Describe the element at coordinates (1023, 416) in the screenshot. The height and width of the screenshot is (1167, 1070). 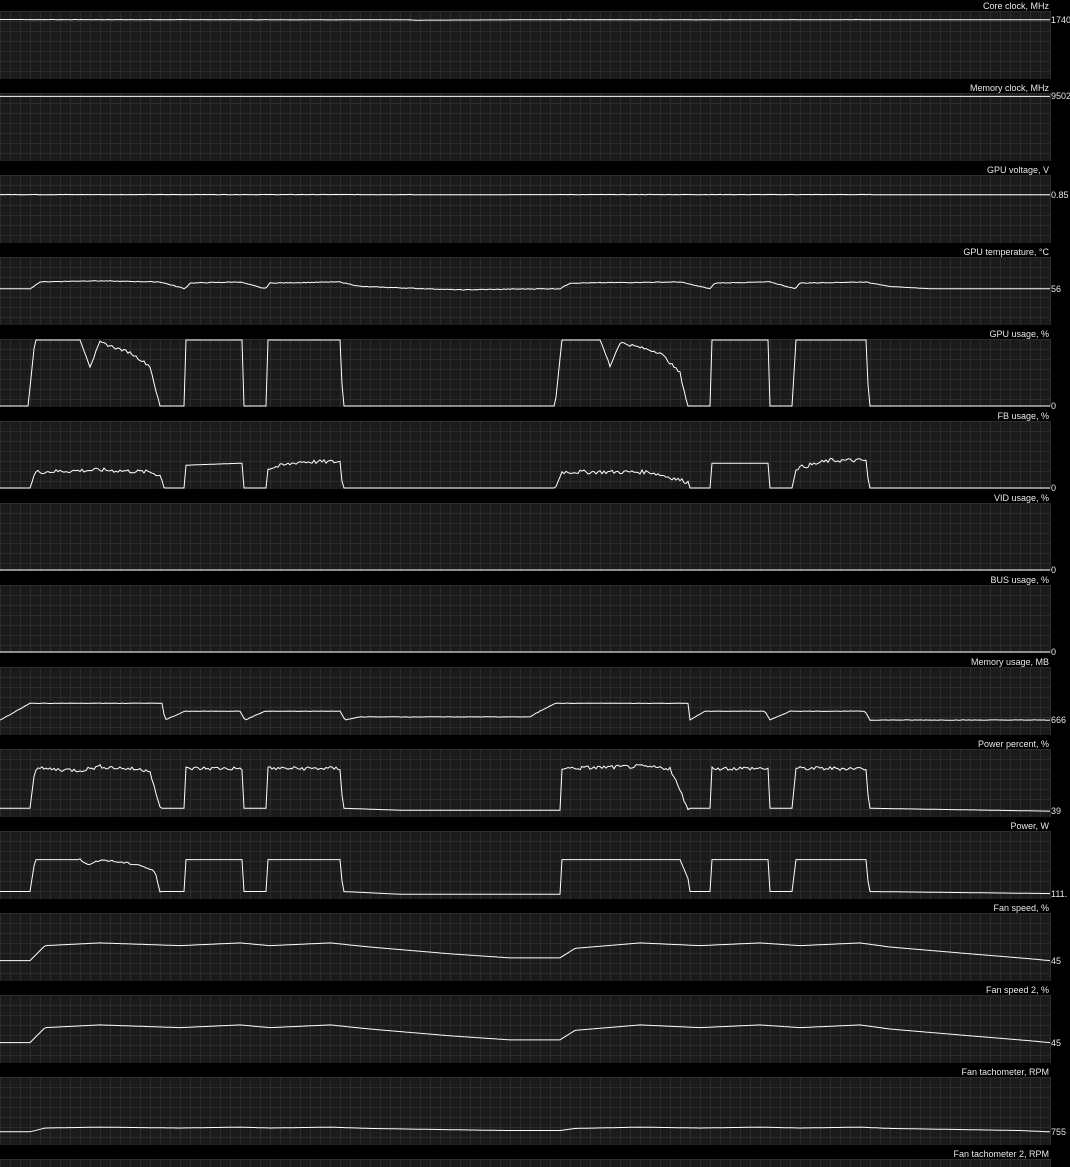
I see `graph-title: FB usage, %` at that location.